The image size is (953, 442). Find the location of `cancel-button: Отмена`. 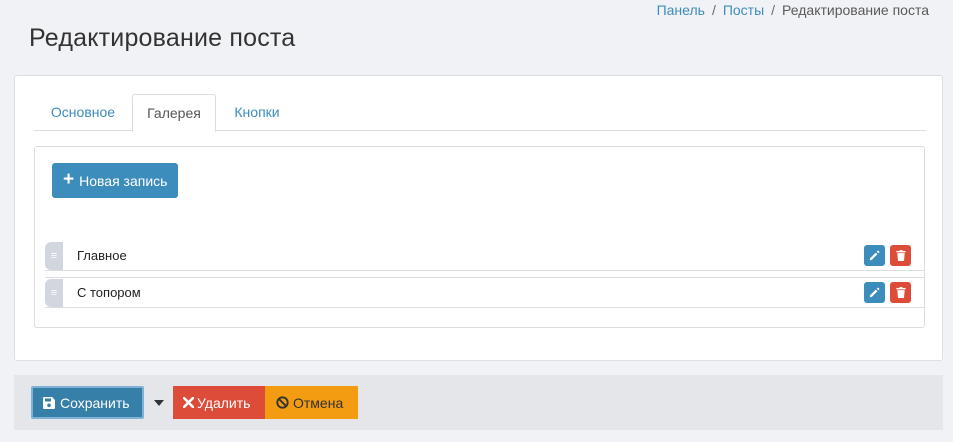

cancel-button: Отмена is located at coordinates (311, 402).